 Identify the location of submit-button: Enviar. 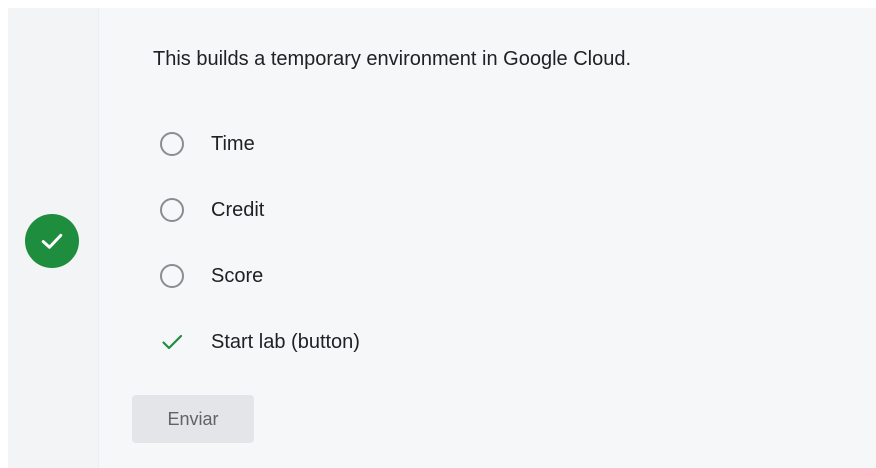
(193, 419).